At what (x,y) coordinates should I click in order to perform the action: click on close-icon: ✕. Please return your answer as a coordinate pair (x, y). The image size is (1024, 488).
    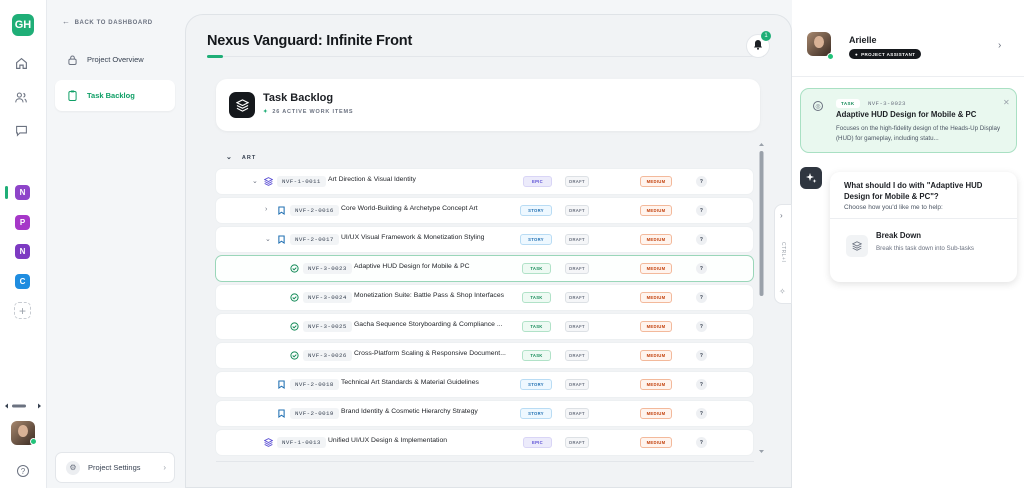
    Looking at the image, I should click on (1006, 102).